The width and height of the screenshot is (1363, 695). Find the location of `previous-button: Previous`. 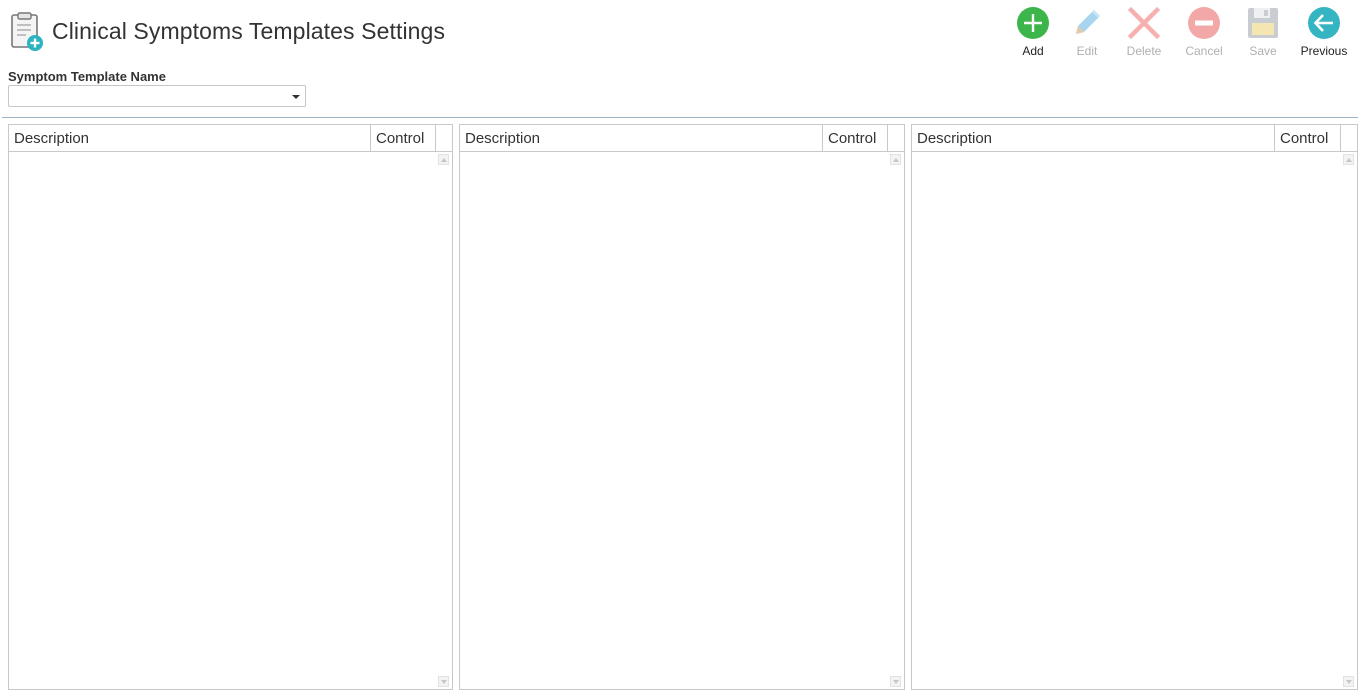

previous-button: Previous is located at coordinates (1324, 33).